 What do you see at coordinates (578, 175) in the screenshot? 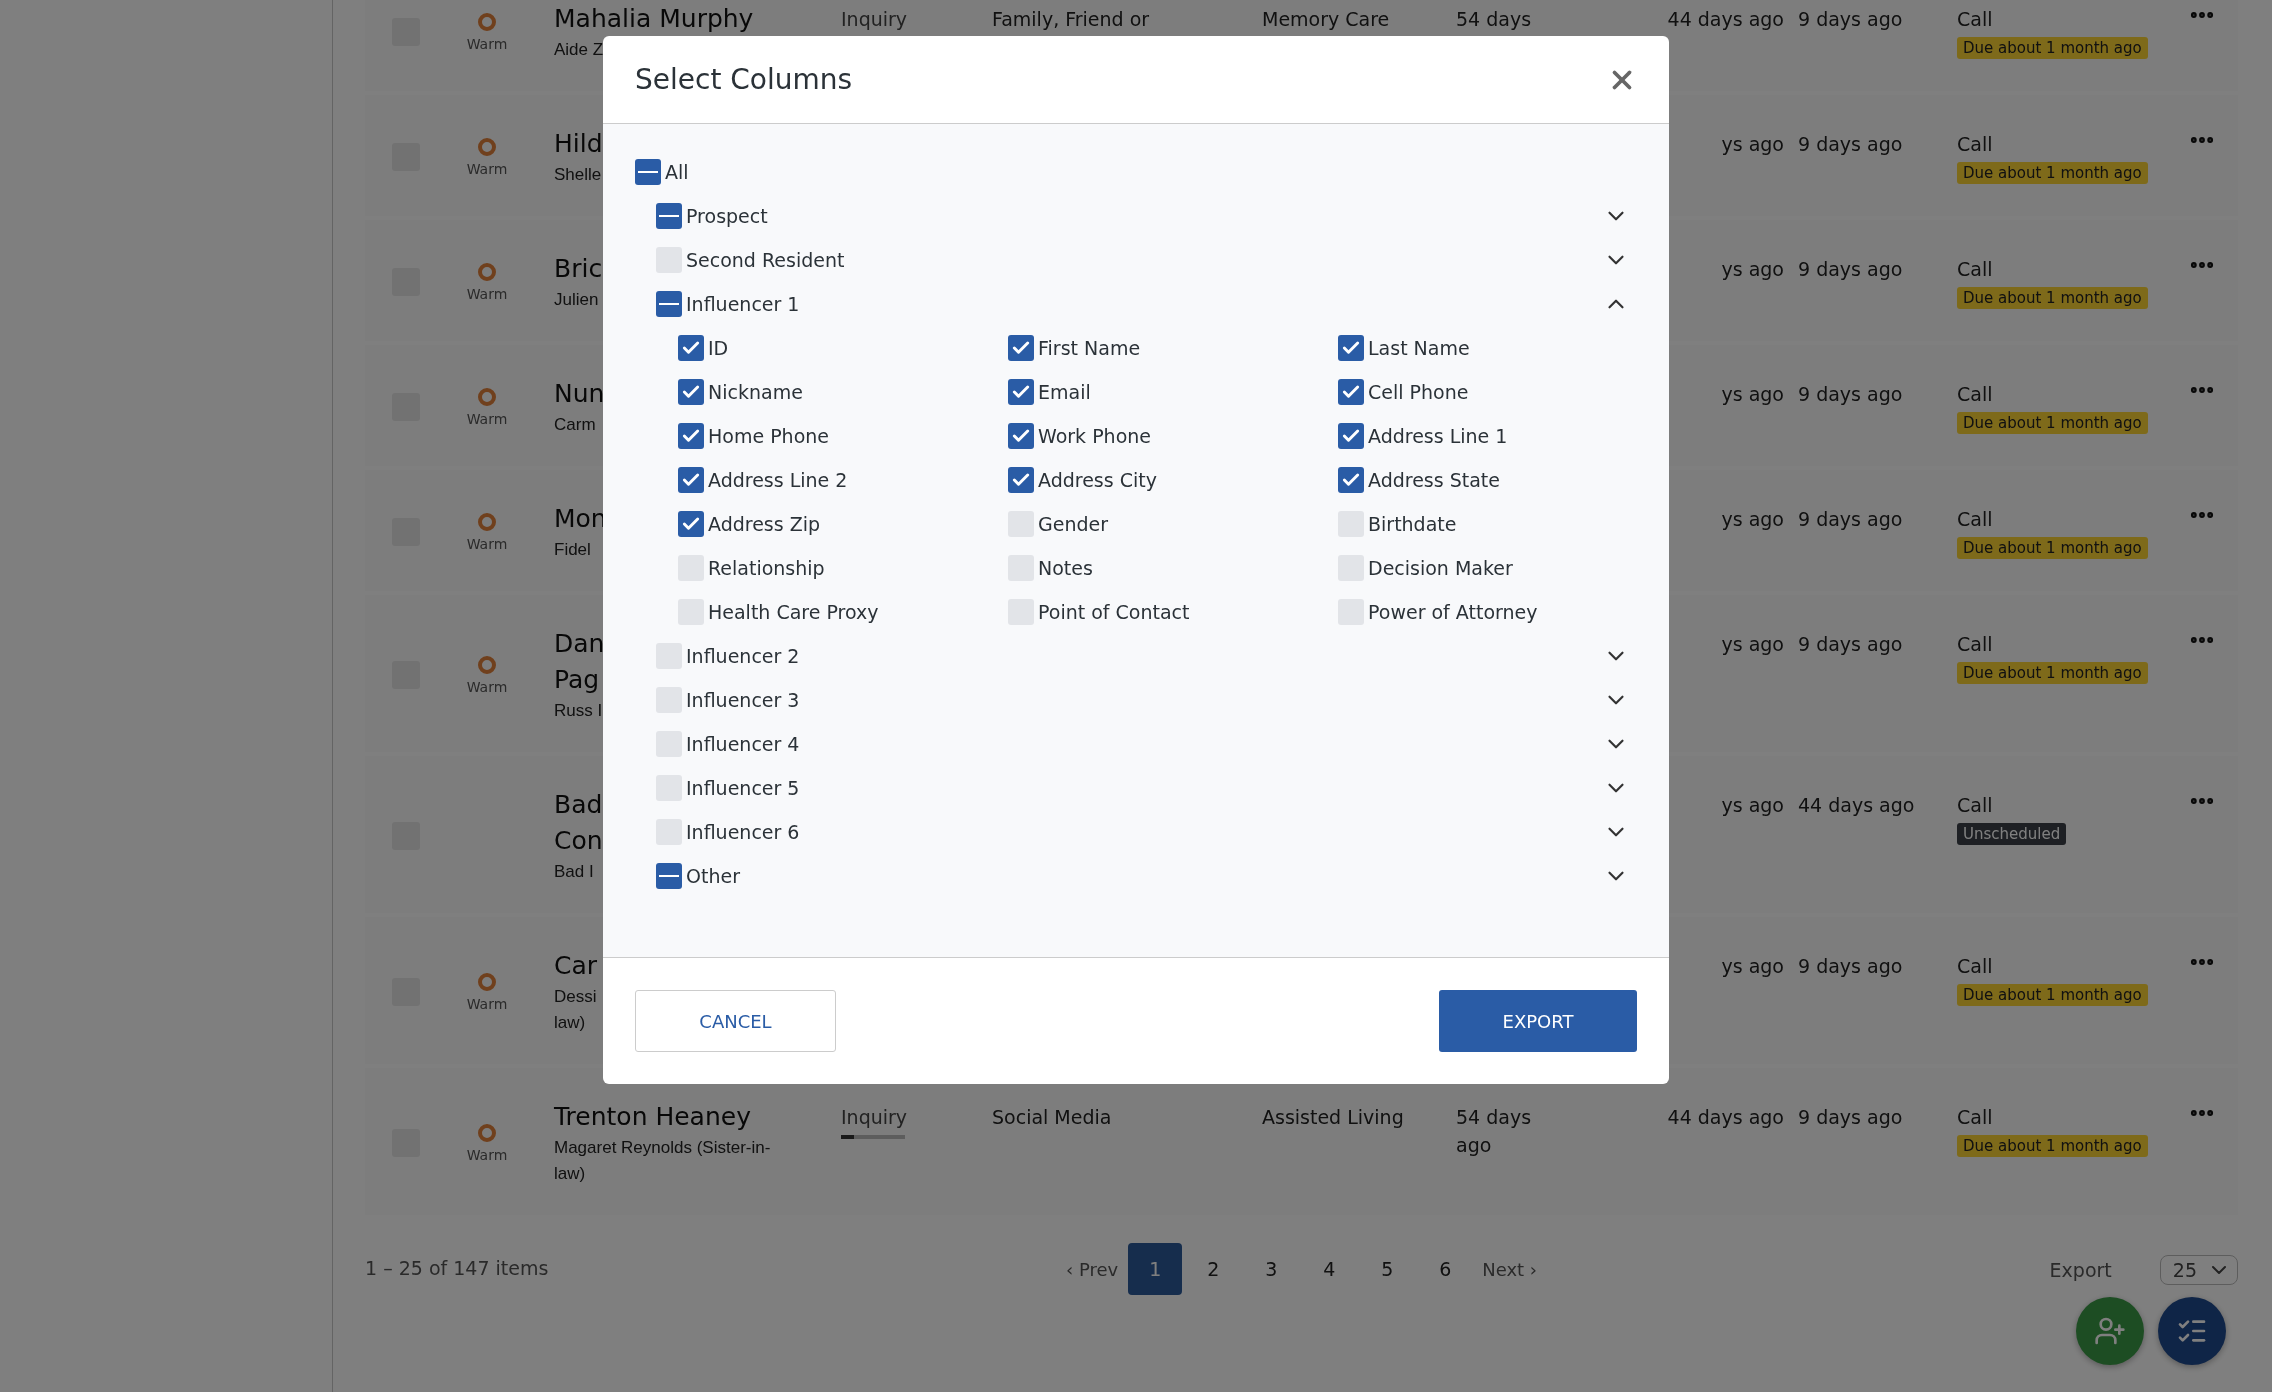
I see `contact-name: Shelle` at bounding box center [578, 175].